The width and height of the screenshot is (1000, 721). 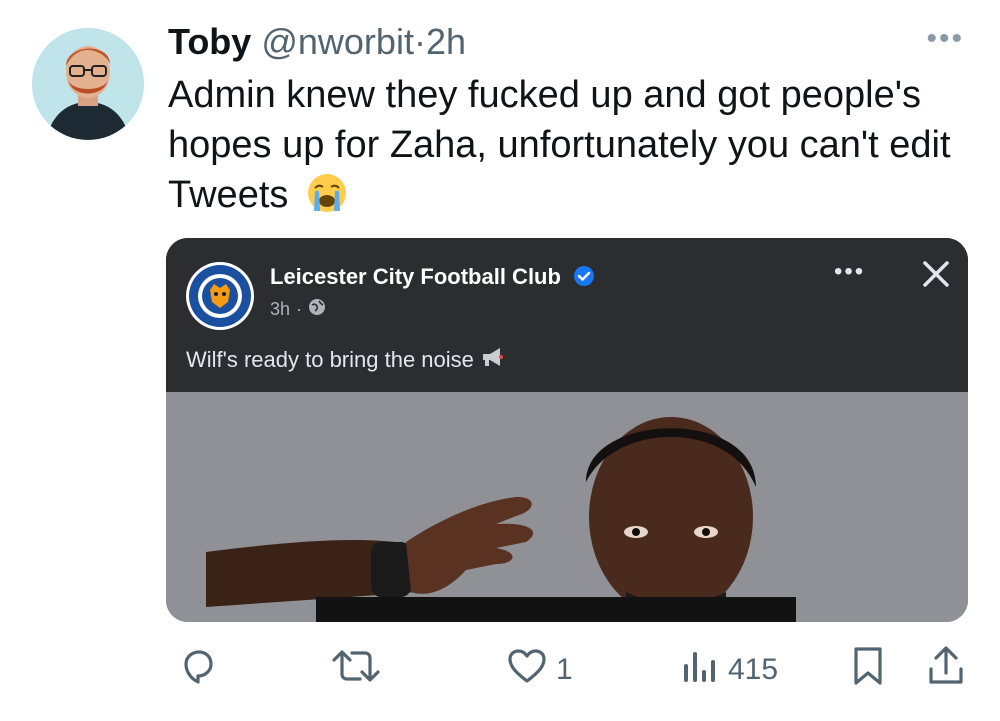 What do you see at coordinates (209, 41) in the screenshot?
I see `author-name: Toby` at bounding box center [209, 41].